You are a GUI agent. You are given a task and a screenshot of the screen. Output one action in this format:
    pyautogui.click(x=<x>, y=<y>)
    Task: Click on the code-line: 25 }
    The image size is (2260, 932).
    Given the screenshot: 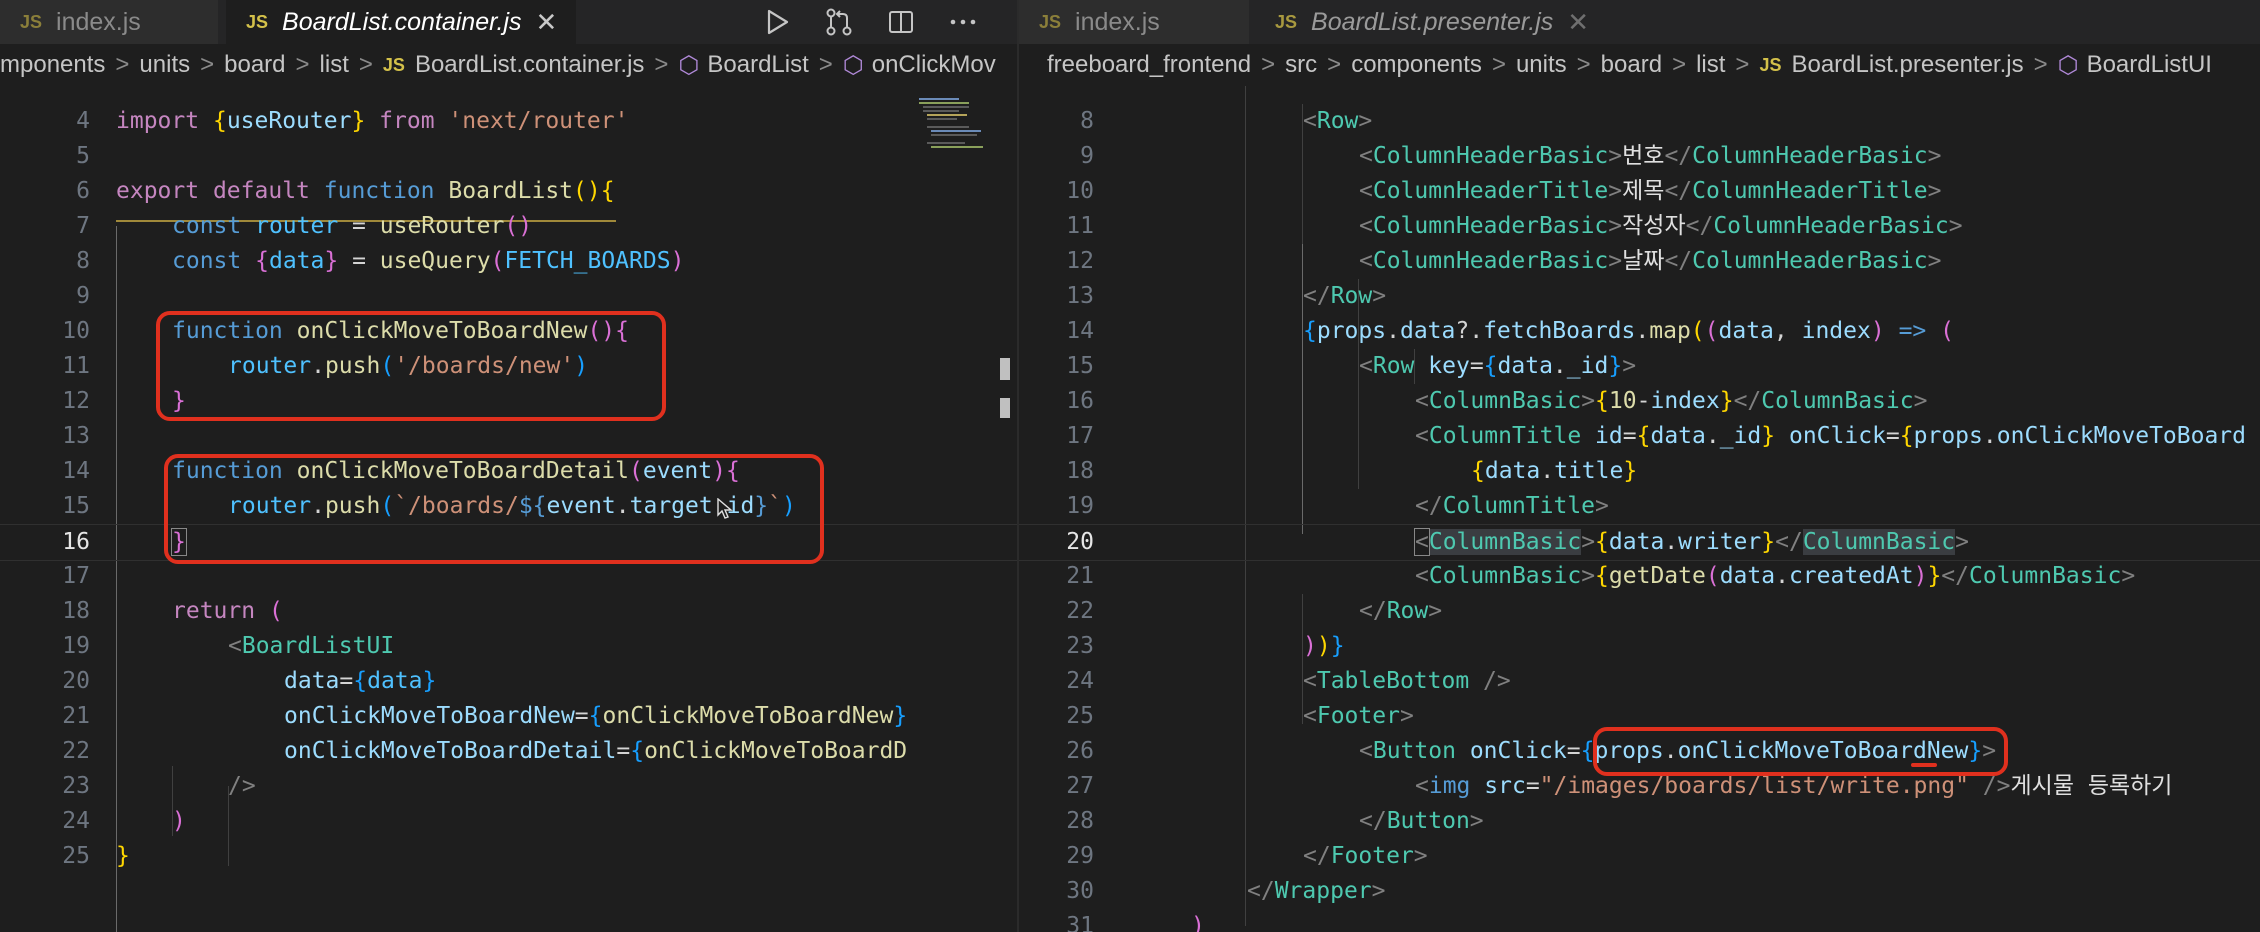 What is the action you would take?
    pyautogui.click(x=508, y=856)
    